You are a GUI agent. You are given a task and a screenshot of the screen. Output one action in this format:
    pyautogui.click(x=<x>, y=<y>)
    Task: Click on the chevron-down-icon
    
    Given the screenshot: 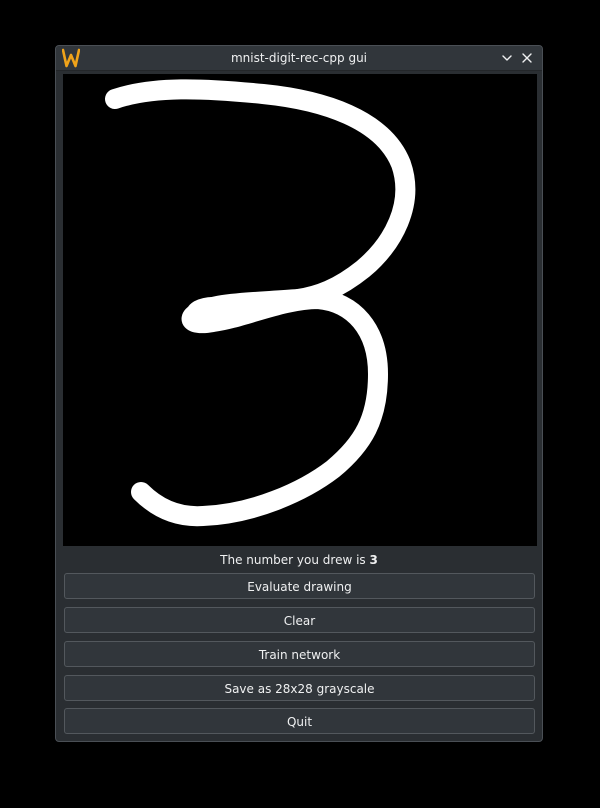 What is the action you would take?
    pyautogui.click(x=507, y=58)
    